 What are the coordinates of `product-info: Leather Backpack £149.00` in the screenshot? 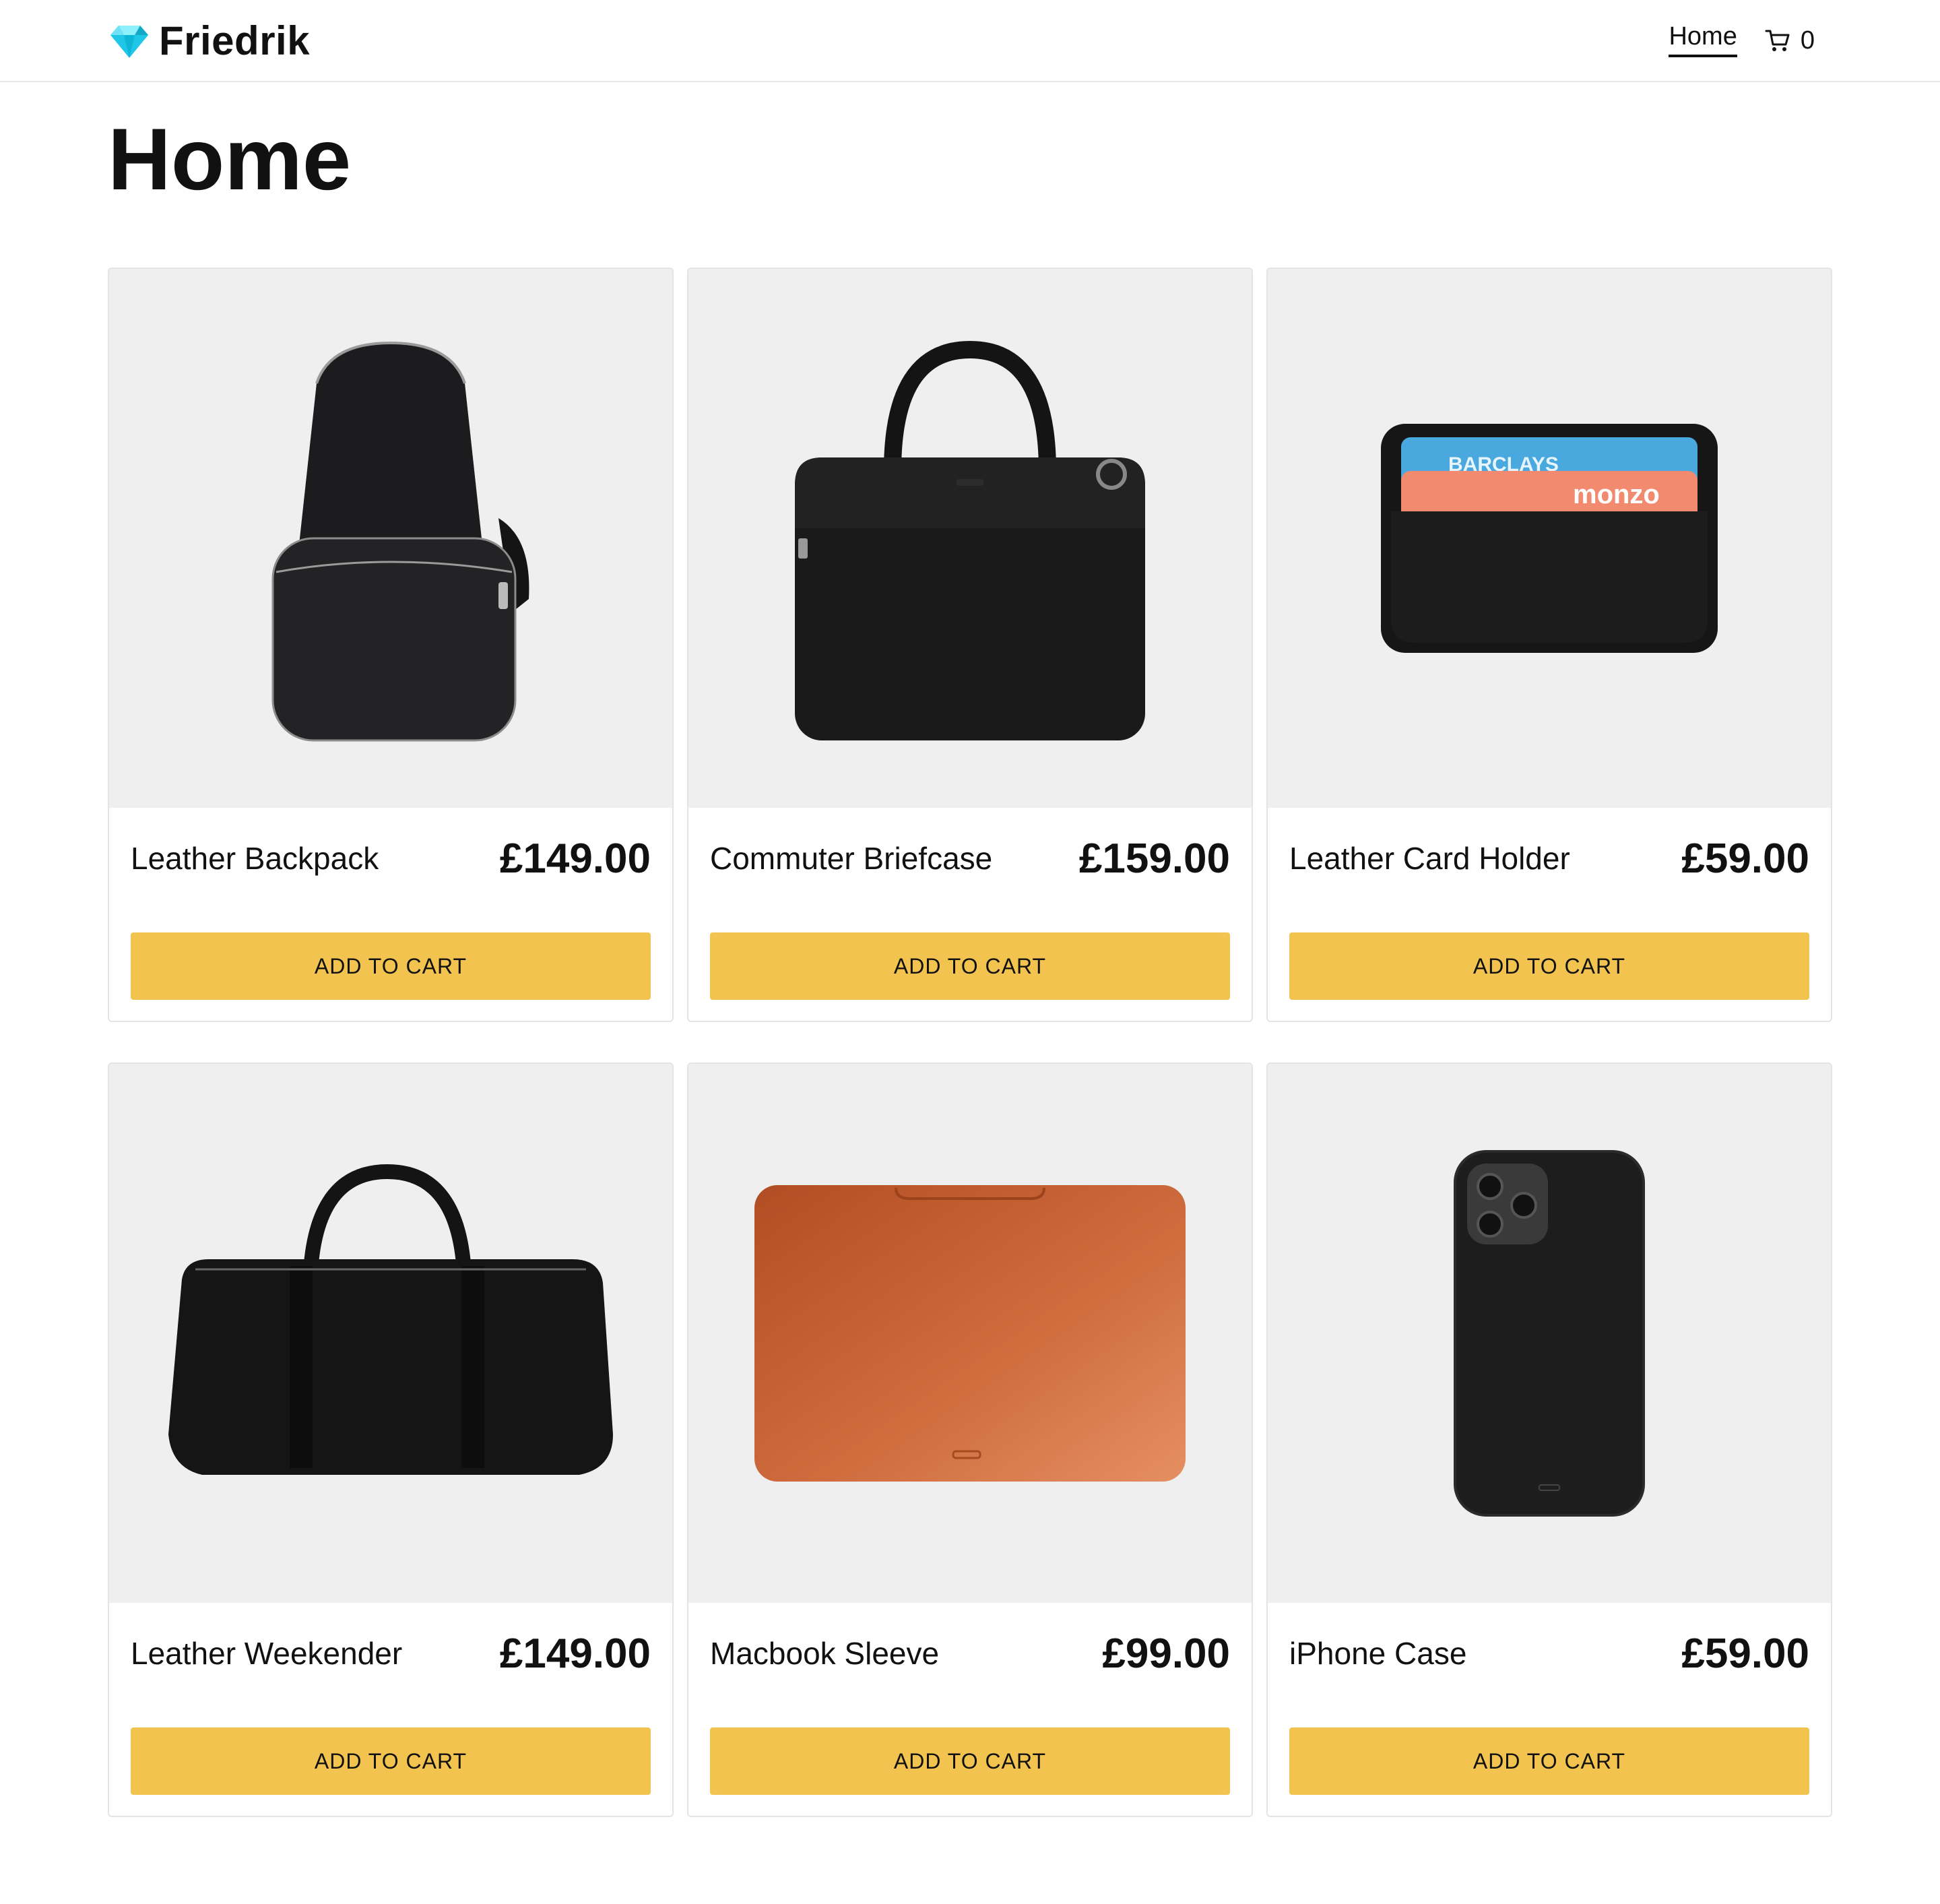 It's located at (391, 858).